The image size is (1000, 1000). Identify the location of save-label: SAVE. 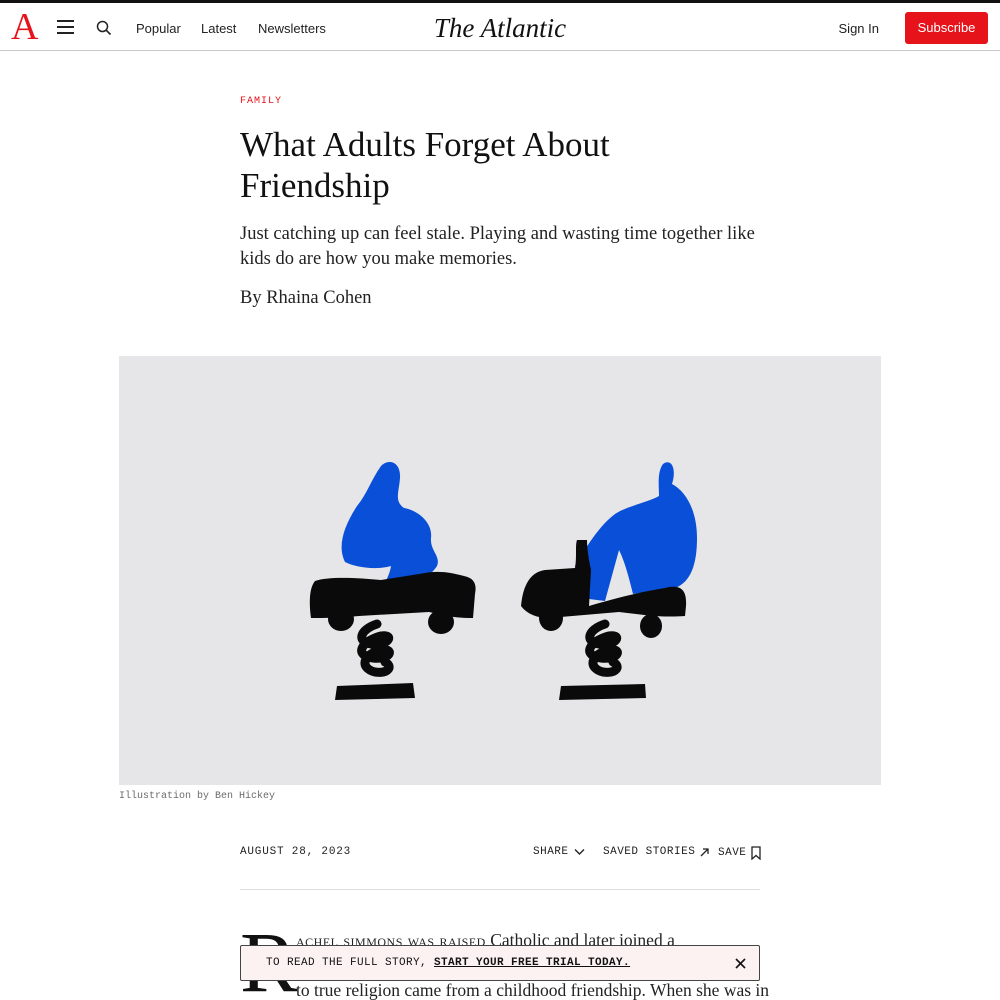
(732, 853).